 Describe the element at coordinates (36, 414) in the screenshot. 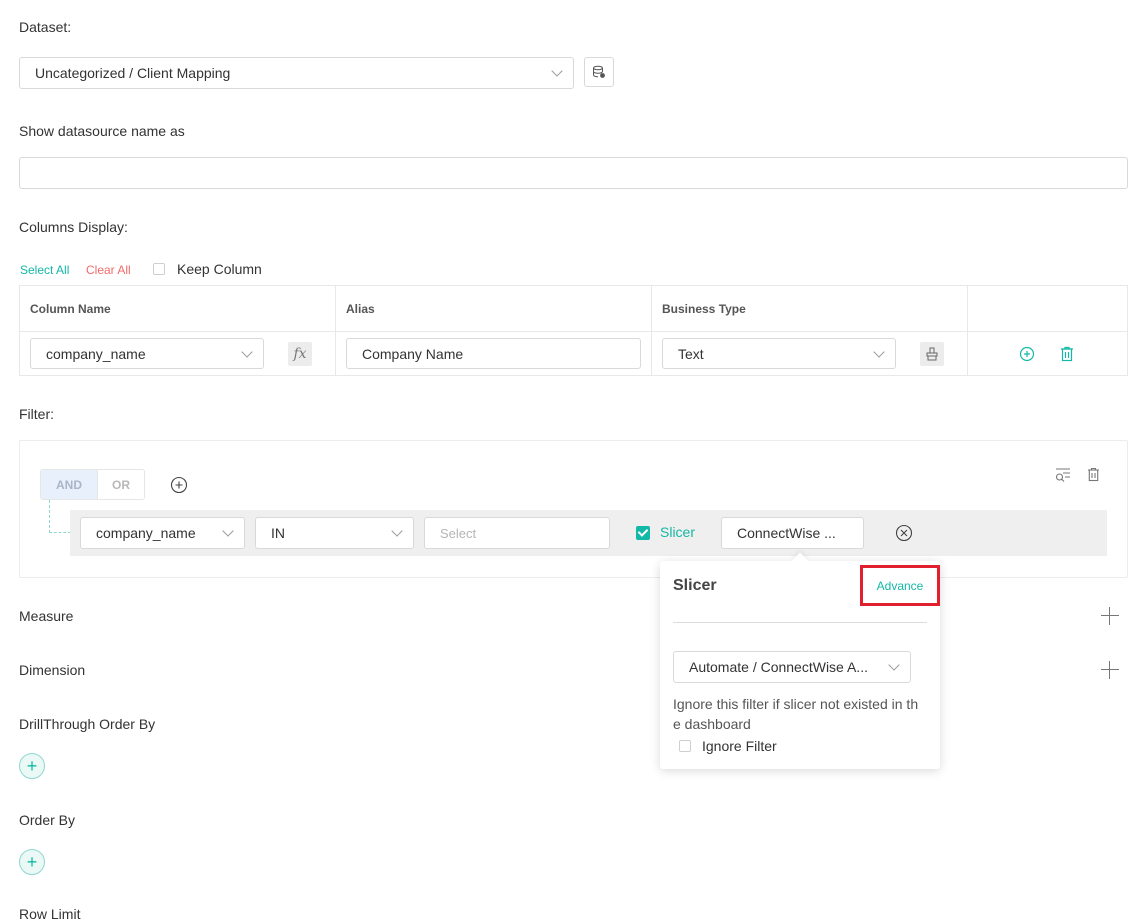

I see `filter-label: Filter:` at that location.